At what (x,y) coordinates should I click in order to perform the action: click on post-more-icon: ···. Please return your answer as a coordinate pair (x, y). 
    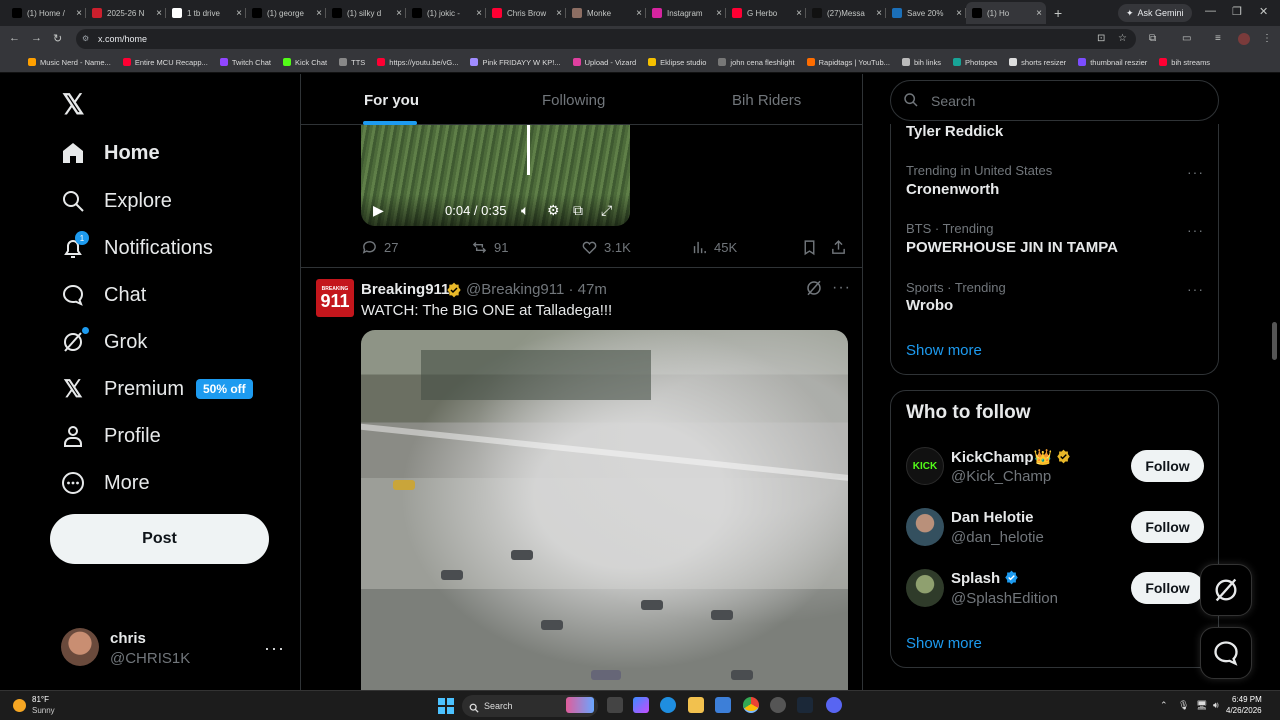
    Looking at the image, I should click on (841, 288).